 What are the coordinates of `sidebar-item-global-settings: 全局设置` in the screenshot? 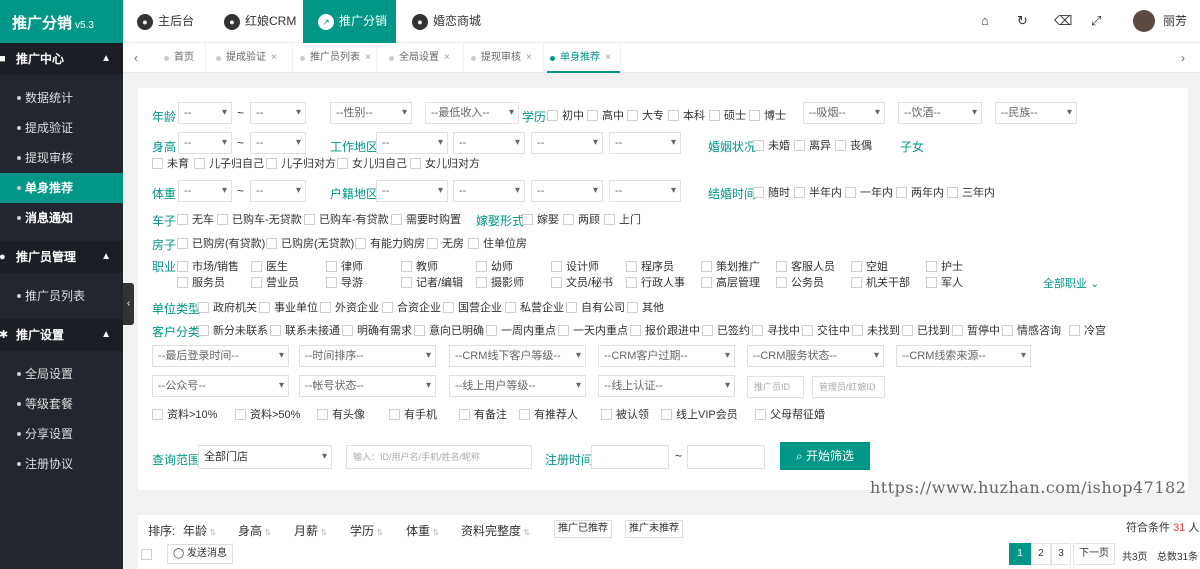 It's located at (61, 374).